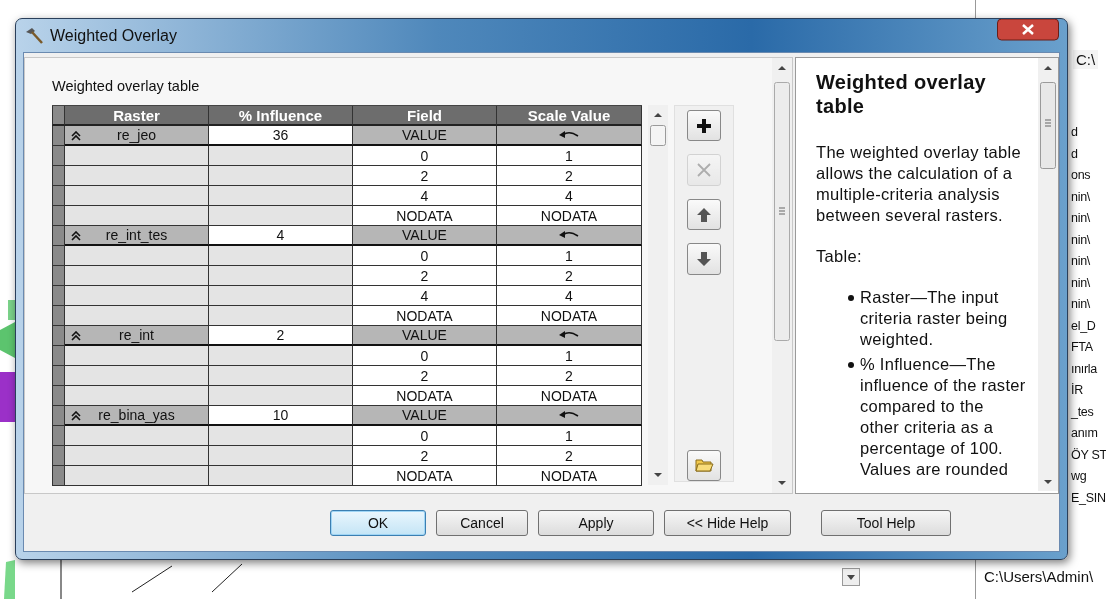  What do you see at coordinates (137, 116) in the screenshot?
I see `column-header: Raster` at bounding box center [137, 116].